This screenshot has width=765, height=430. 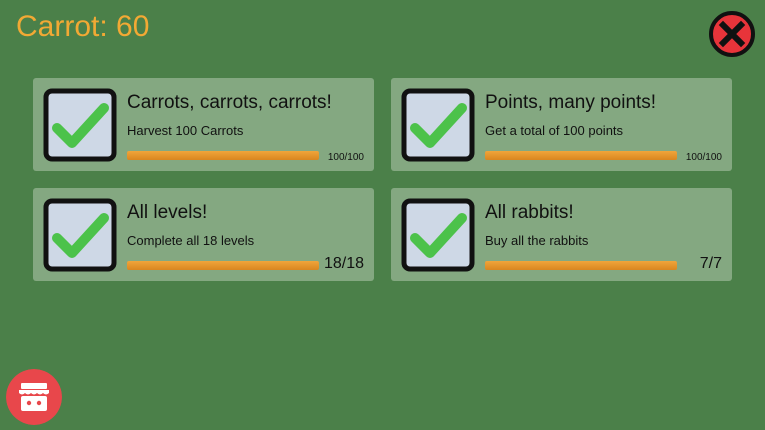 I want to click on achievement-description: Get a total of 100 points, so click(x=554, y=130).